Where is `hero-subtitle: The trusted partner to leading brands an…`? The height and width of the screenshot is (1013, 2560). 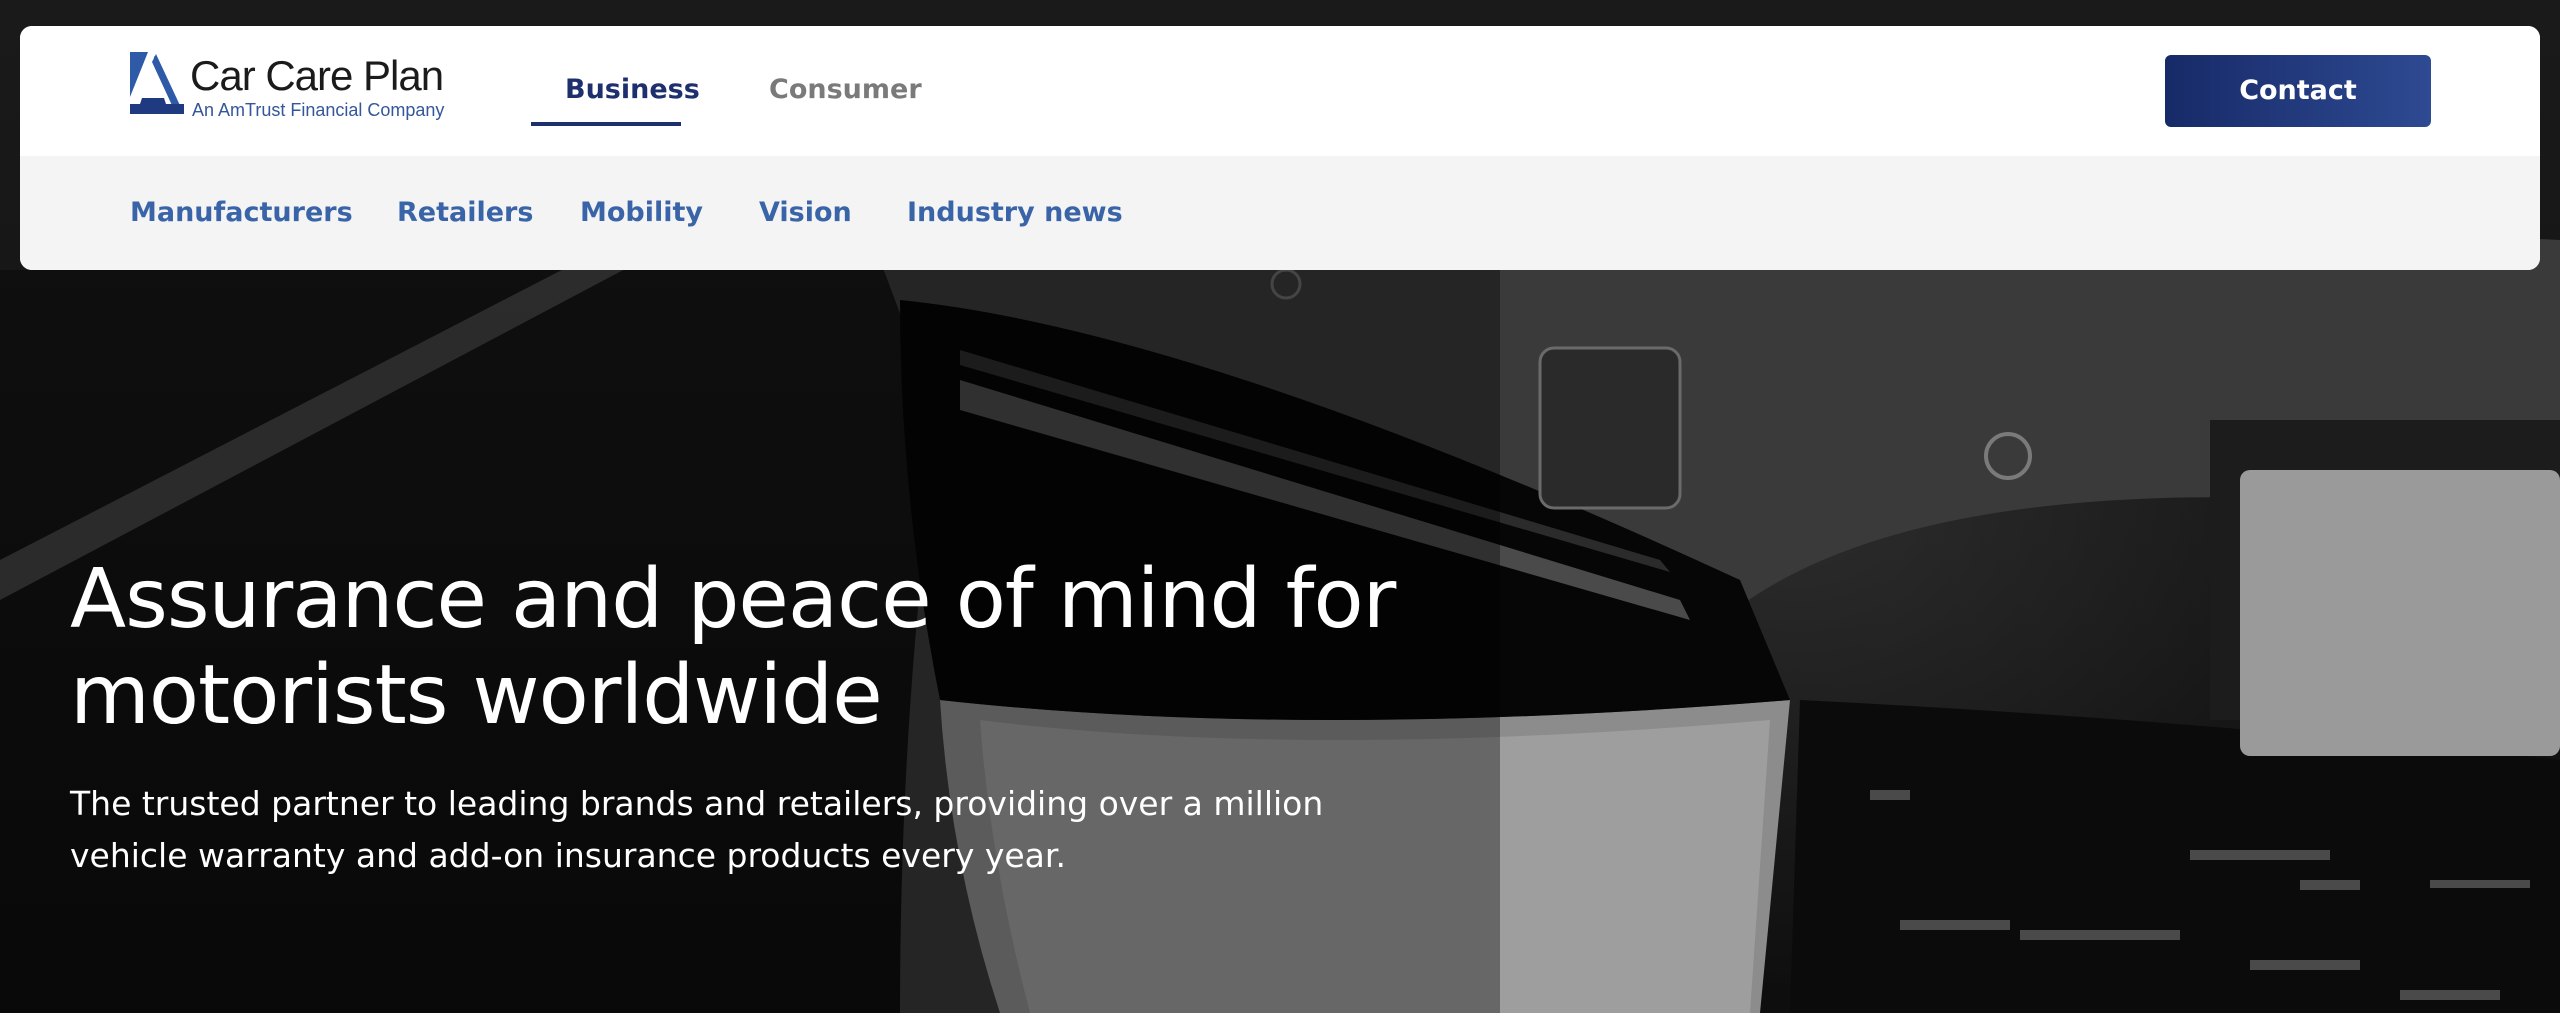
hero-subtitle: The trusted partner to leading brands an… is located at coordinates (697, 829).